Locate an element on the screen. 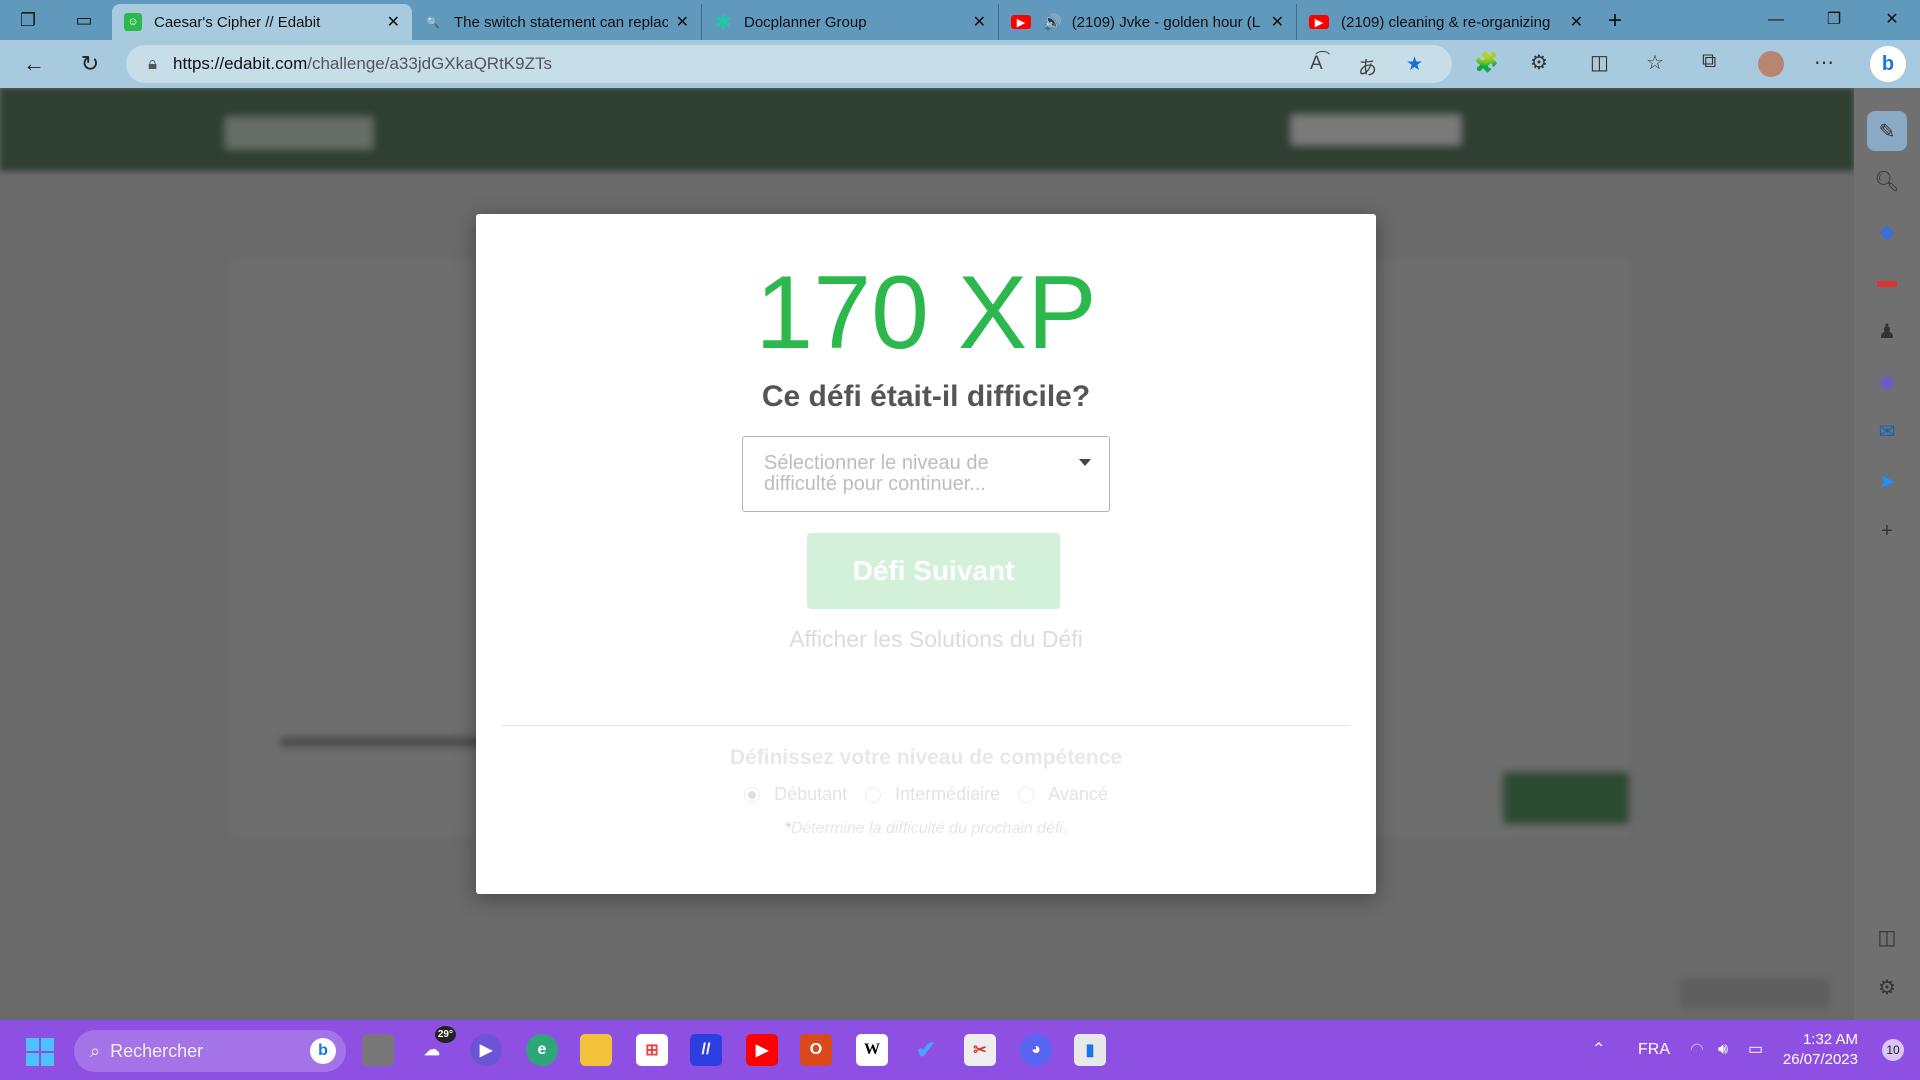 This screenshot has height=1080, width=1920. read-aloud-icon: A͡ is located at coordinates (1316, 64).